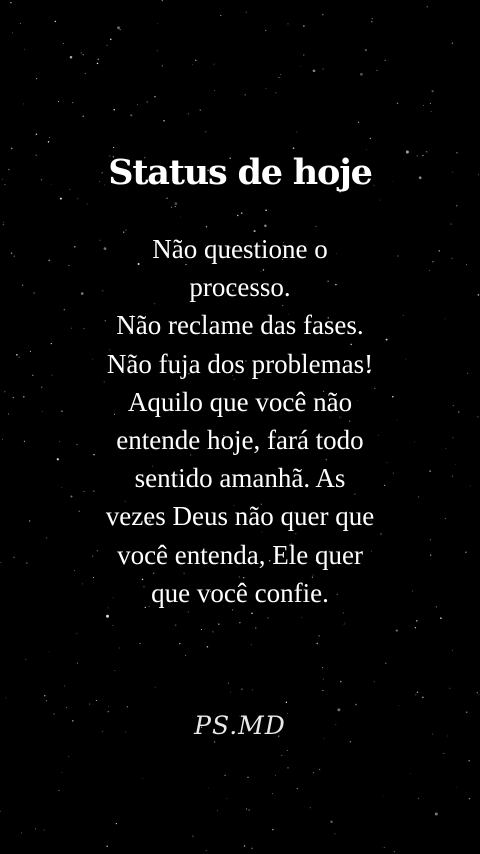 This screenshot has height=854, width=480. Describe the element at coordinates (240, 287) in the screenshot. I see `quote-line: processo.` at that location.